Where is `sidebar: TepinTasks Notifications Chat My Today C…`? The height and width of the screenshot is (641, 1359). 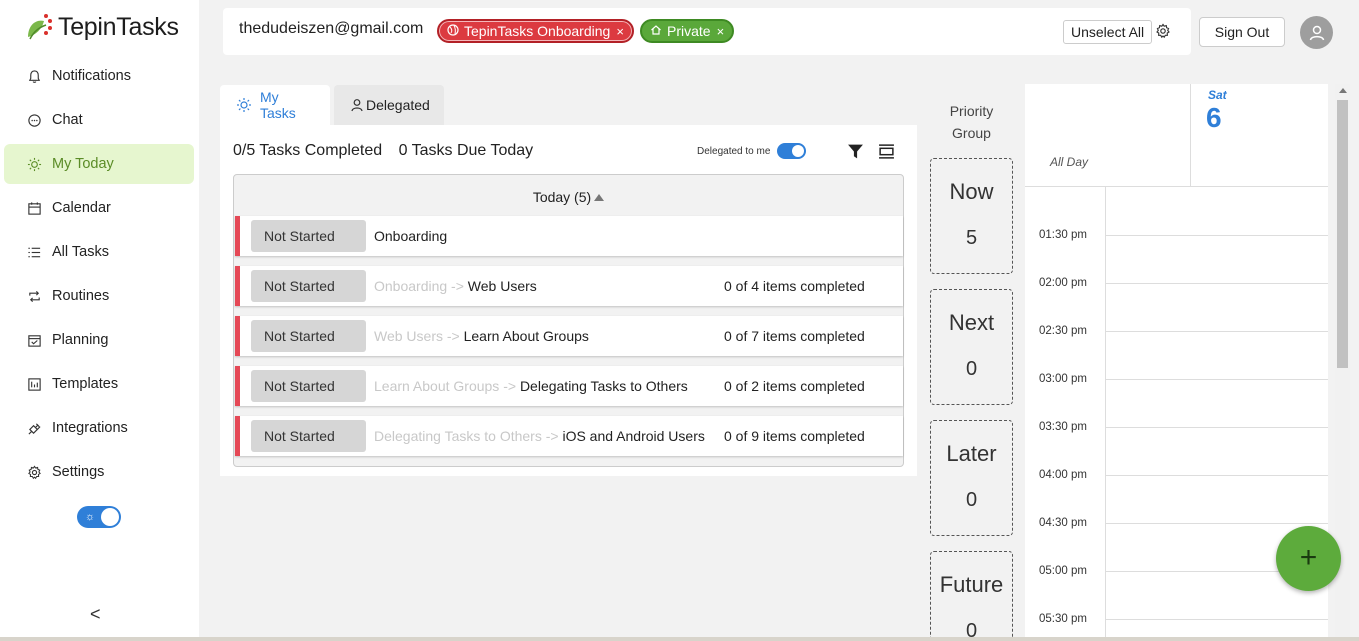
sidebar: TepinTasks Notifications Chat My Today C… is located at coordinates (99, 320).